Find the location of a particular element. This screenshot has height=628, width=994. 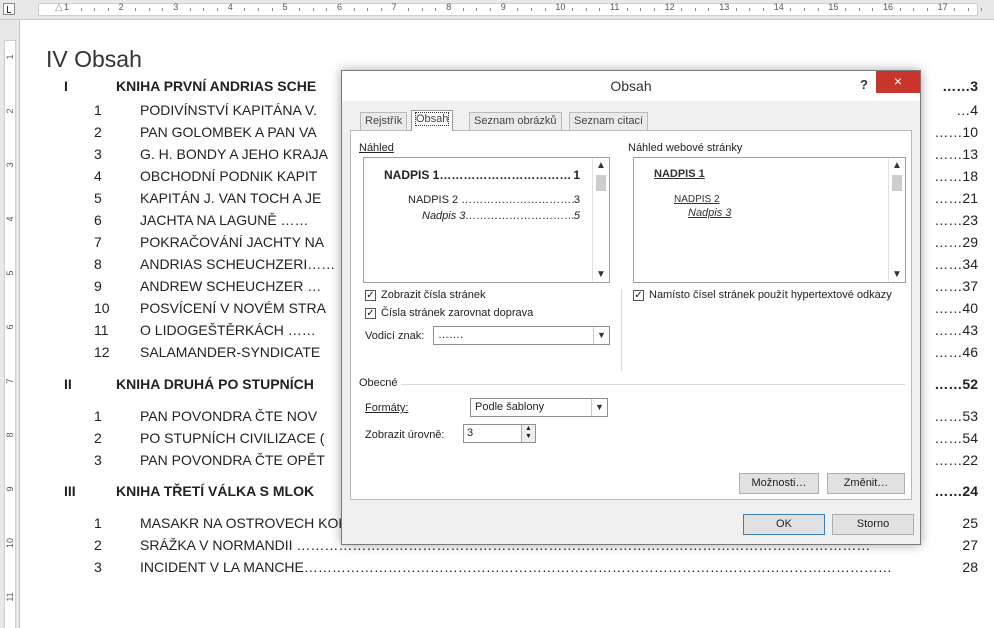

web-preview-box: NADPIS 1 NADPIS 2 Nadpis 3 ▲ ▼ is located at coordinates (769, 220).